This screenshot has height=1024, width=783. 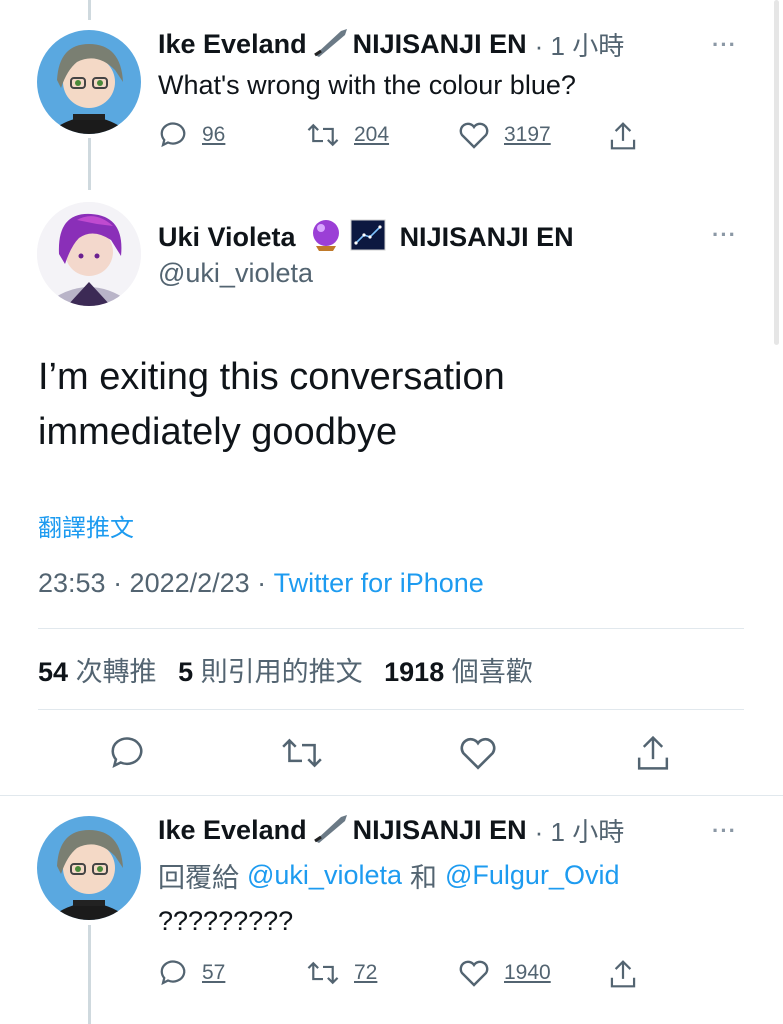 What do you see at coordinates (185, 672) in the screenshot?
I see `quotes-count: 5` at bounding box center [185, 672].